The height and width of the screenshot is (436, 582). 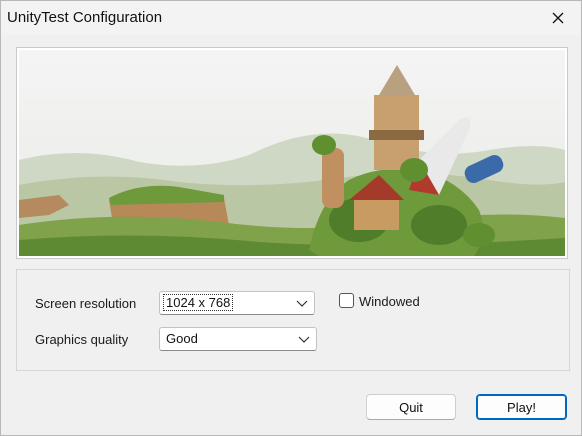 I want to click on close-button, so click(x=558, y=18).